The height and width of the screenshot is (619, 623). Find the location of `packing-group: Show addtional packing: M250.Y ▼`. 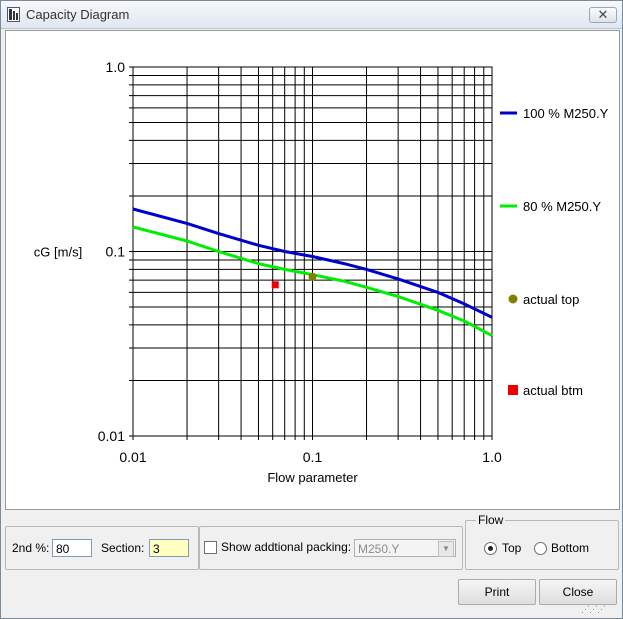

packing-group: Show addtional packing: M250.Y ▼ is located at coordinates (331, 548).